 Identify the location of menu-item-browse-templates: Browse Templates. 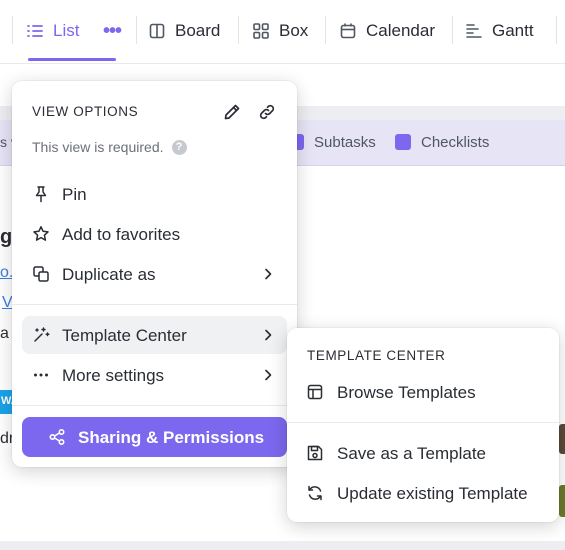
(423, 392).